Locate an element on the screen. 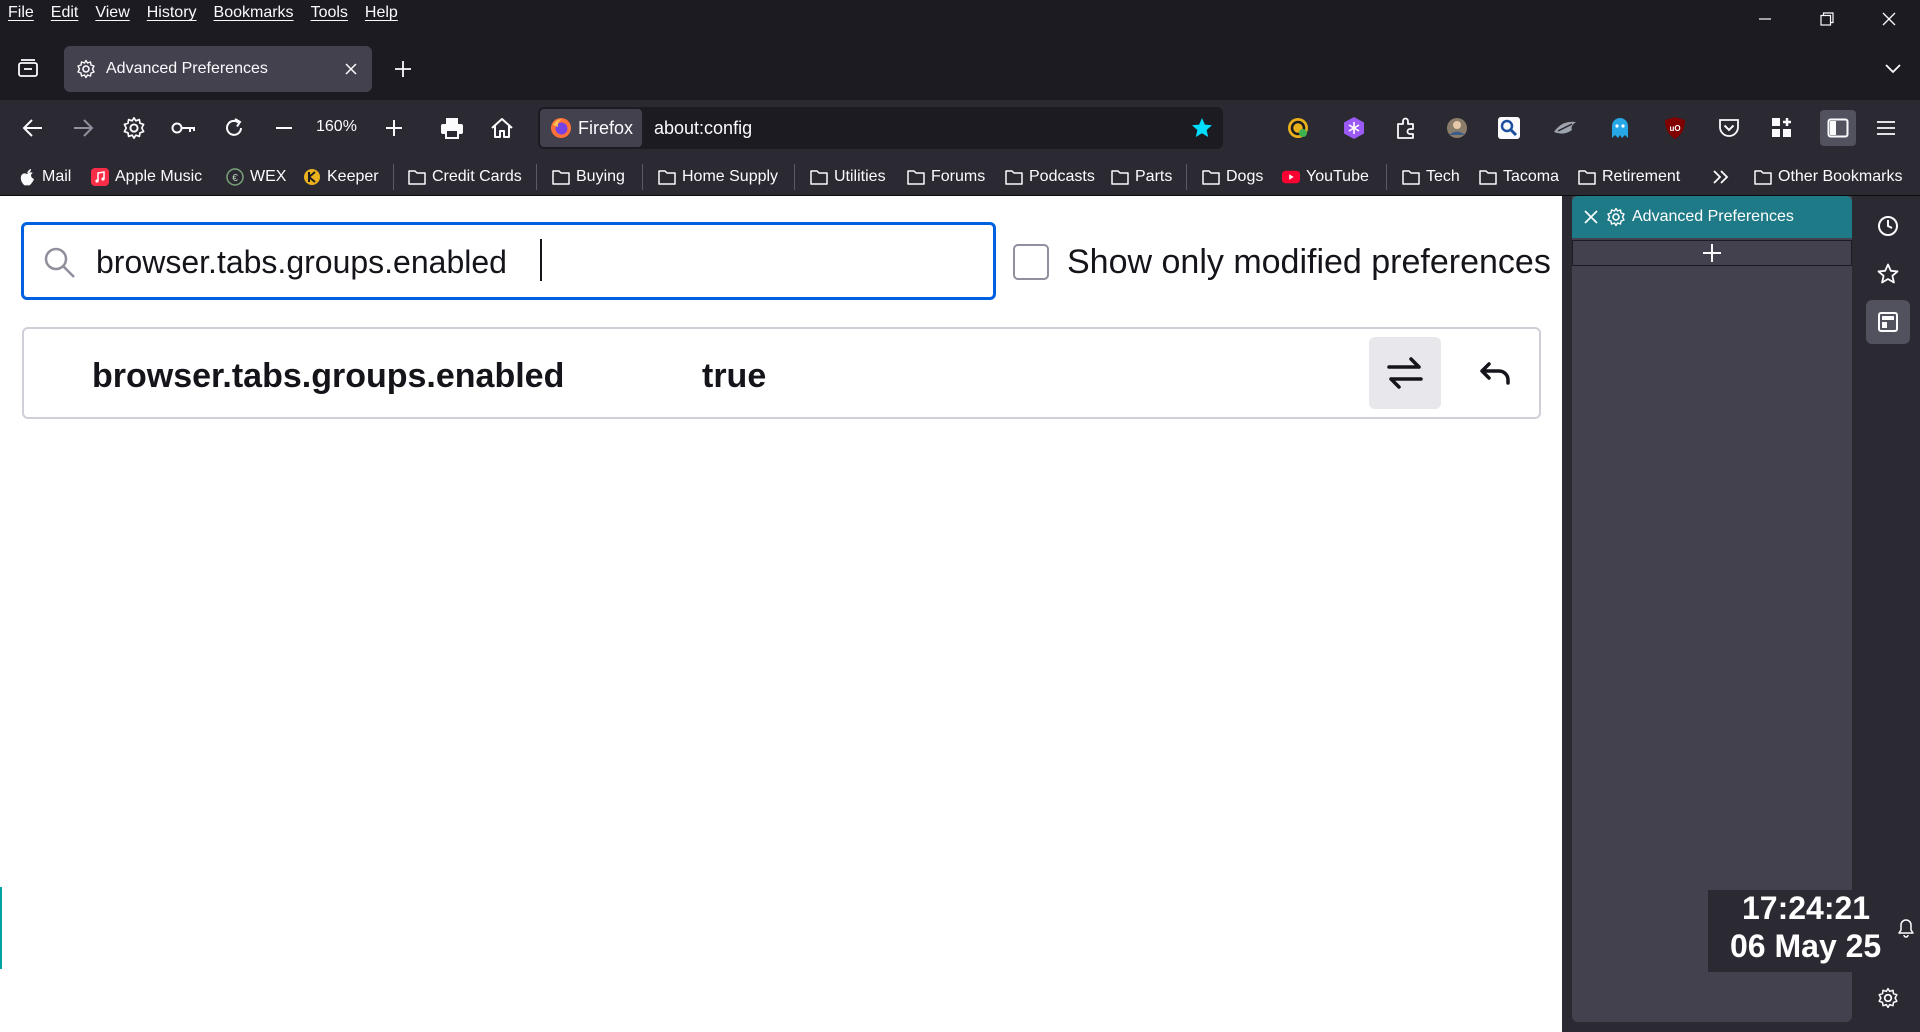 The width and height of the screenshot is (1920, 1032). close-icon is located at coordinates (1591, 217).